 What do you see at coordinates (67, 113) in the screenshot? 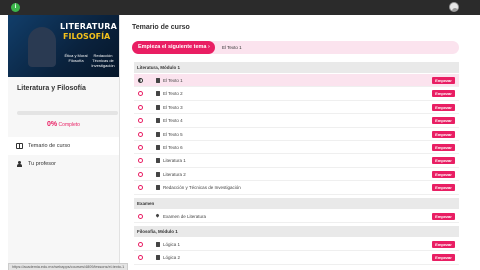
I see `progress-bar` at bounding box center [67, 113].